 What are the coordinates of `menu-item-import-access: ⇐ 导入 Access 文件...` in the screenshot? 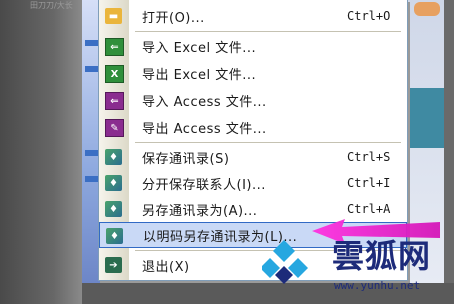 It's located at (253, 100).